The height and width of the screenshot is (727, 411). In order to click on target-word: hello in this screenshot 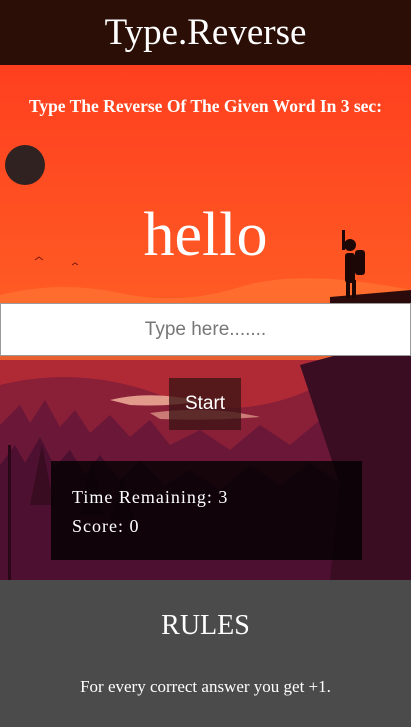, I will do `click(205, 235)`.